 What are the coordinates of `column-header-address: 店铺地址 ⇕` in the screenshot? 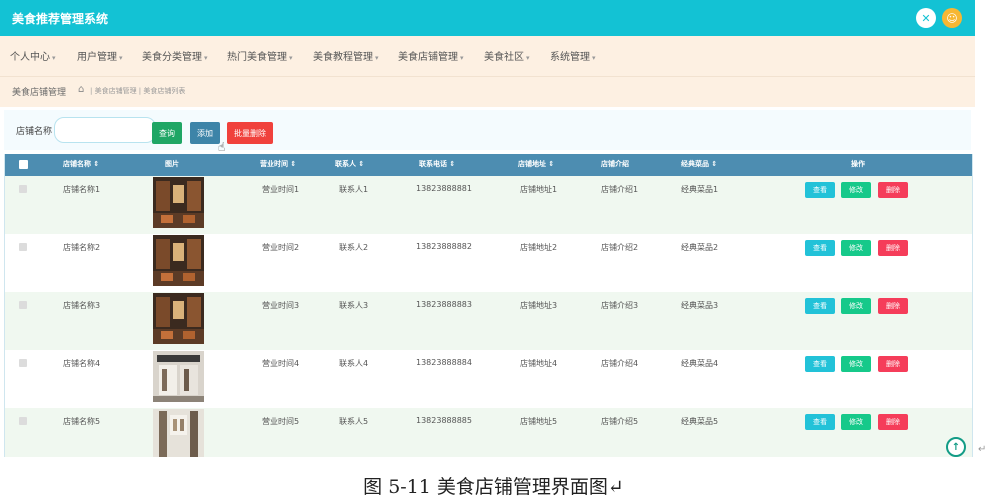 It's located at (536, 164).